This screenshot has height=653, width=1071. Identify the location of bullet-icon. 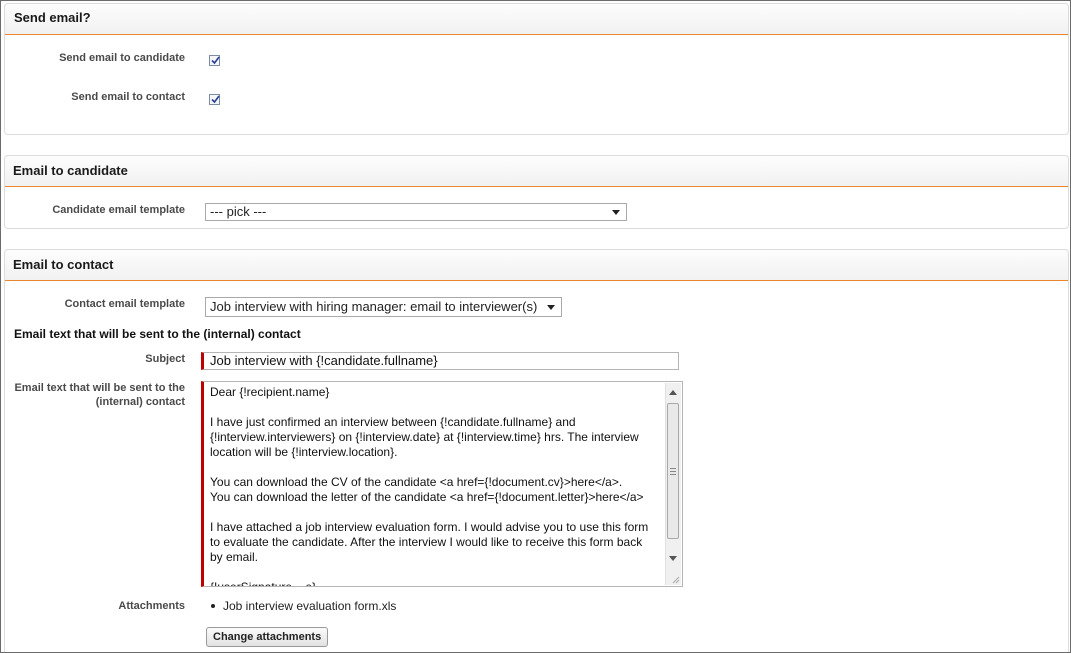
(213, 606).